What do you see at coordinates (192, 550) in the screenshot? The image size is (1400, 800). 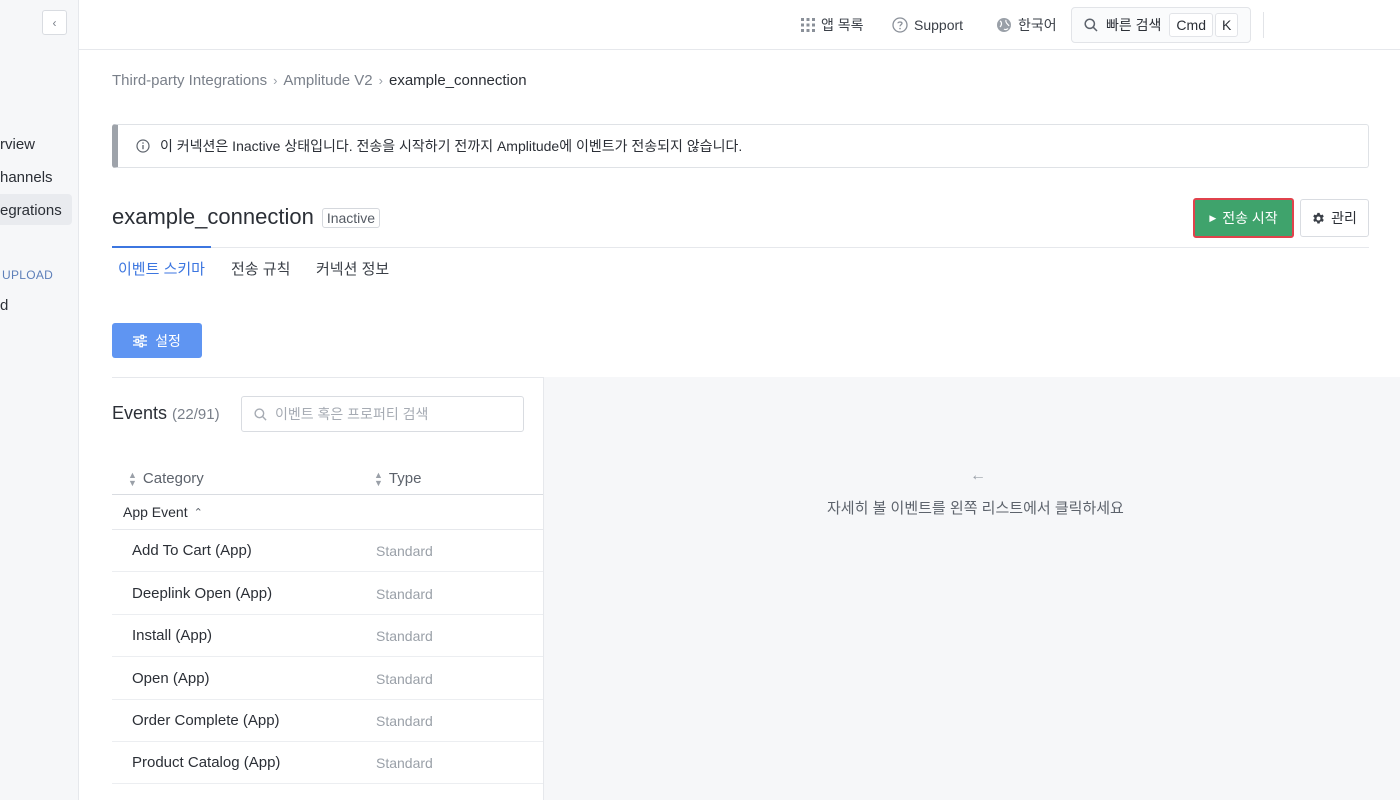 I see `event-name: Add To Cart (App)` at bounding box center [192, 550].